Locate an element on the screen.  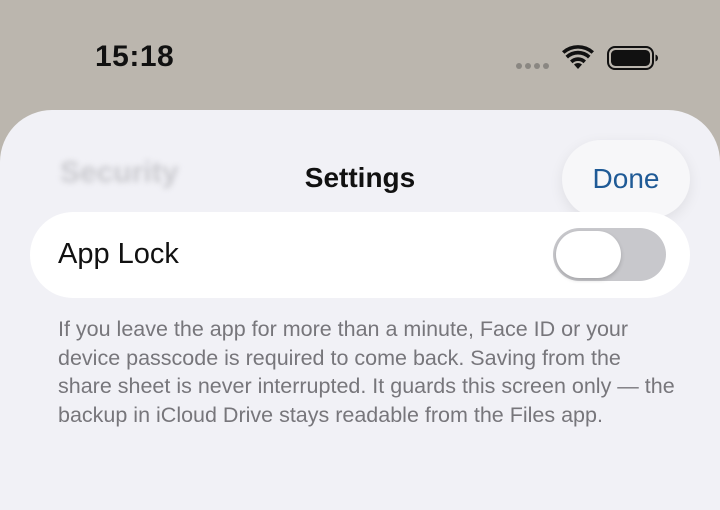
app-lock-toggle is located at coordinates (609, 254).